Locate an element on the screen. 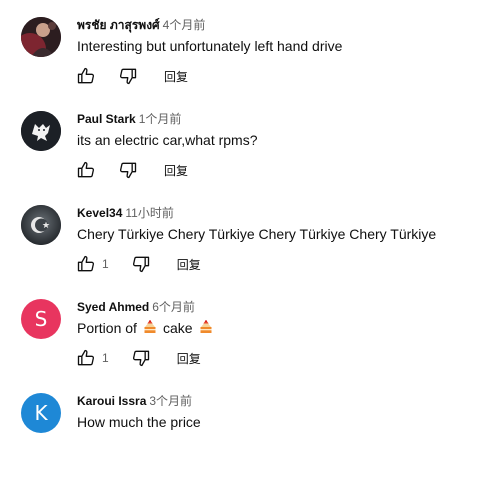  comment-text: its an electric car,what rpms? is located at coordinates (167, 140).